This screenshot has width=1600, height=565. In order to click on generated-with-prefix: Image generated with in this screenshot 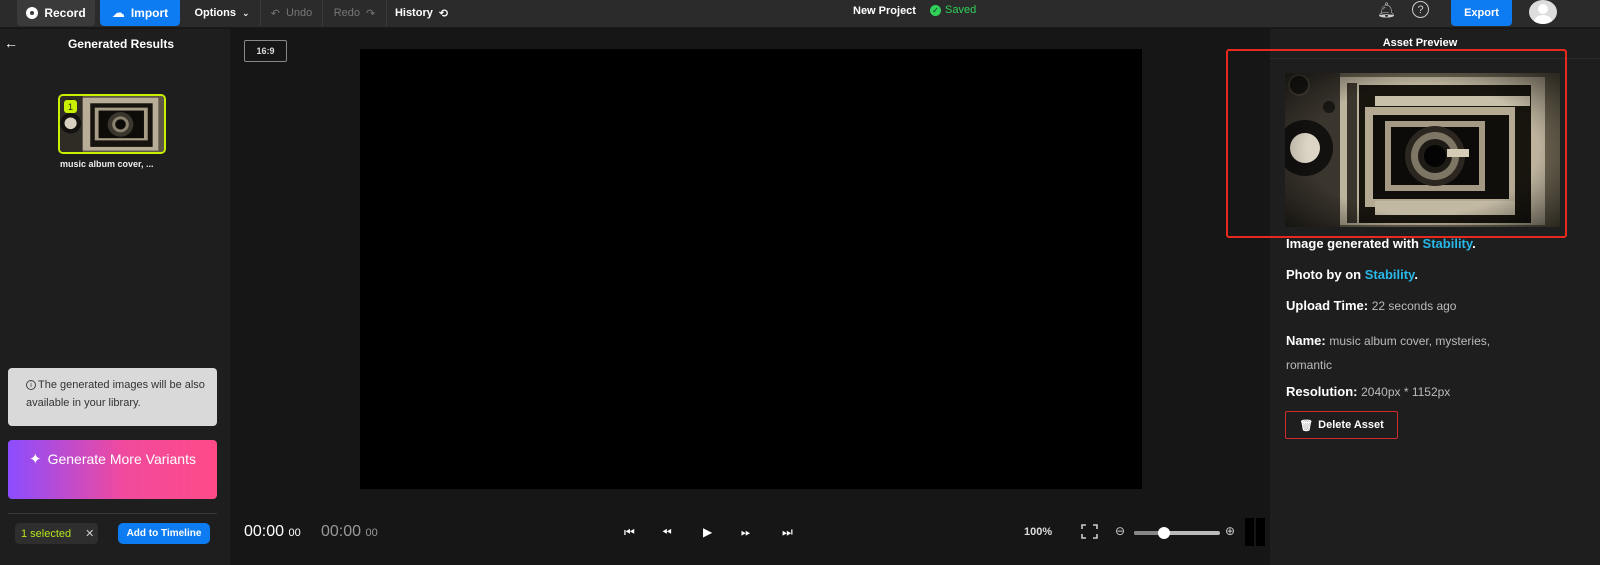, I will do `click(1354, 243)`.